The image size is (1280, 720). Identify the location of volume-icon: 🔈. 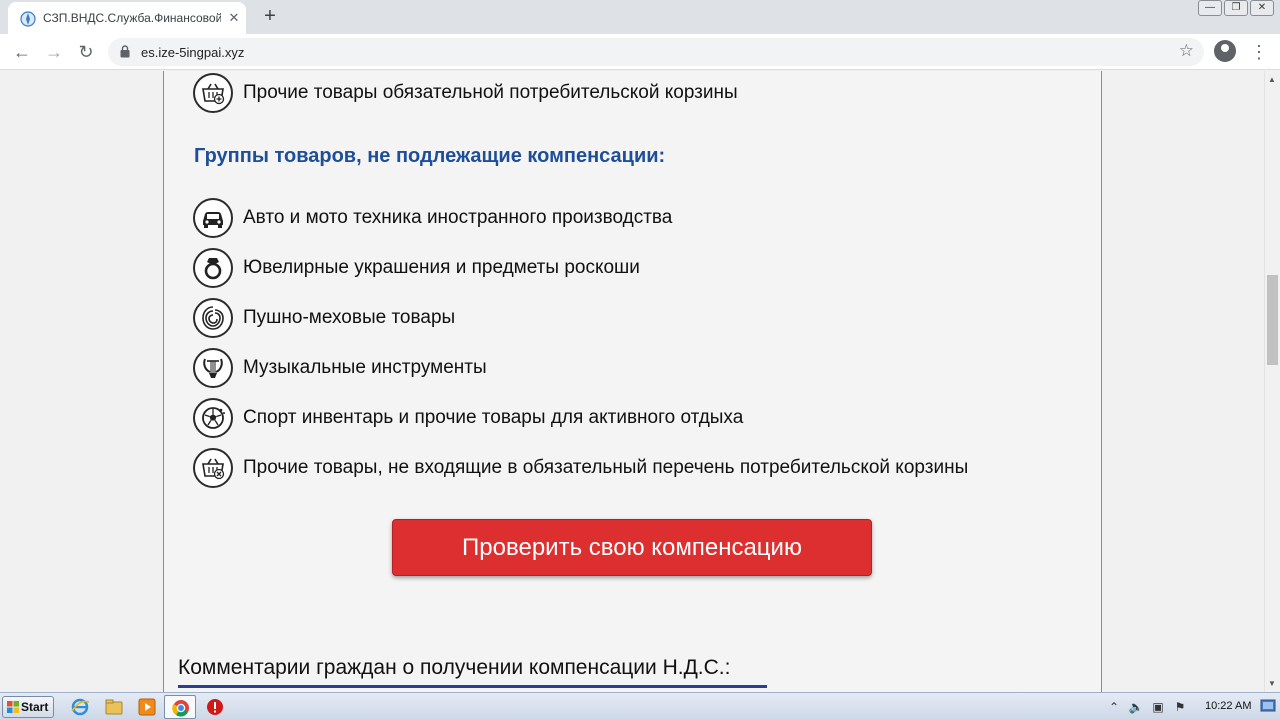
(1136, 707).